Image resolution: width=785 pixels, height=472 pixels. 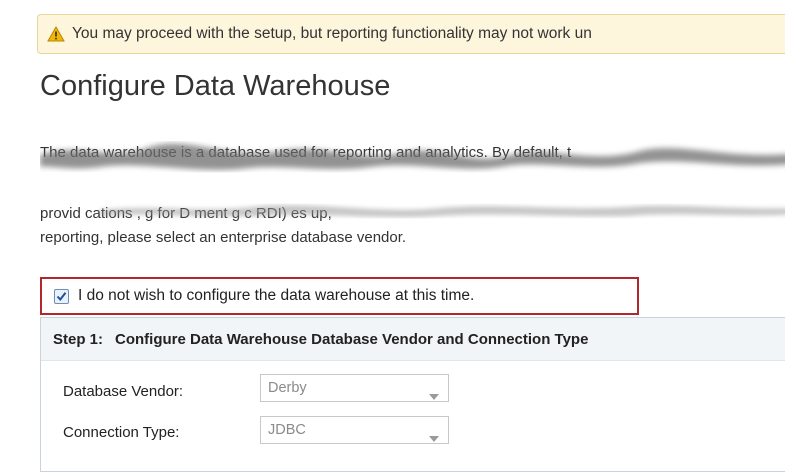 I want to click on vendor-select: Derby, so click(x=354, y=388).